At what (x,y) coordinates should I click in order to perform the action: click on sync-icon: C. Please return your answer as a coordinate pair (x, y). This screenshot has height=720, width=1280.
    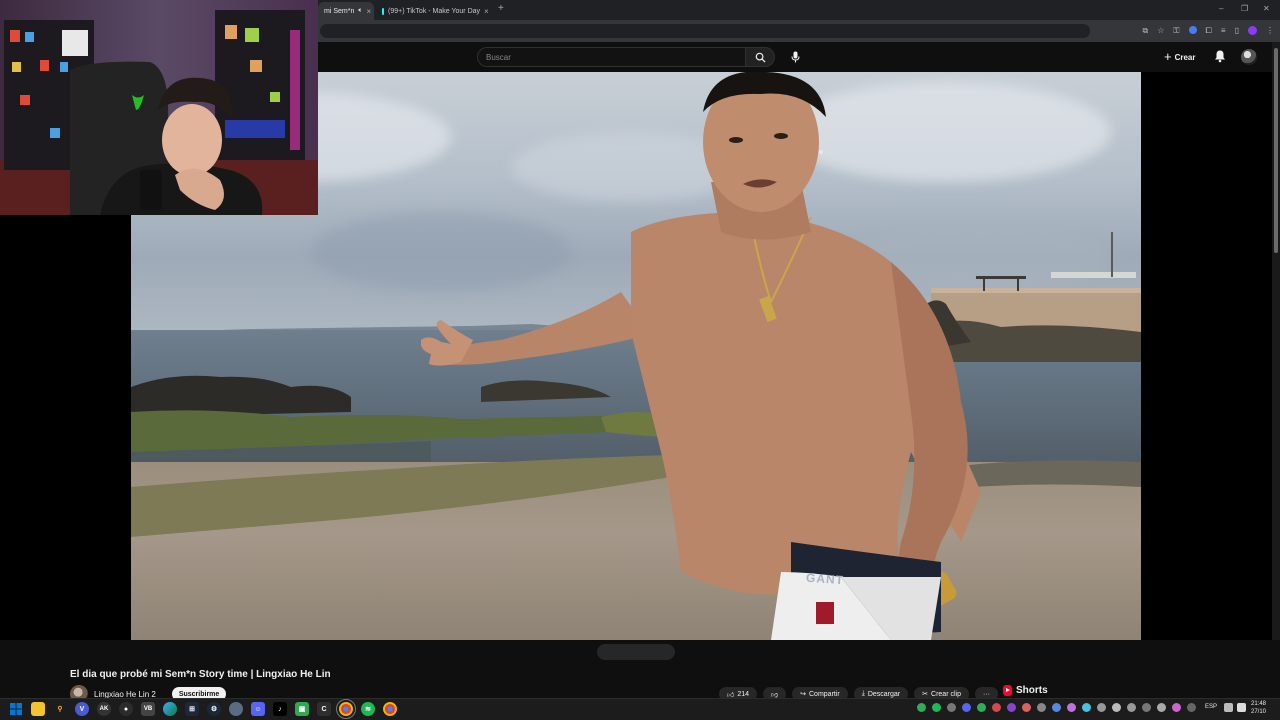
    Looking at the image, I should click on (324, 709).